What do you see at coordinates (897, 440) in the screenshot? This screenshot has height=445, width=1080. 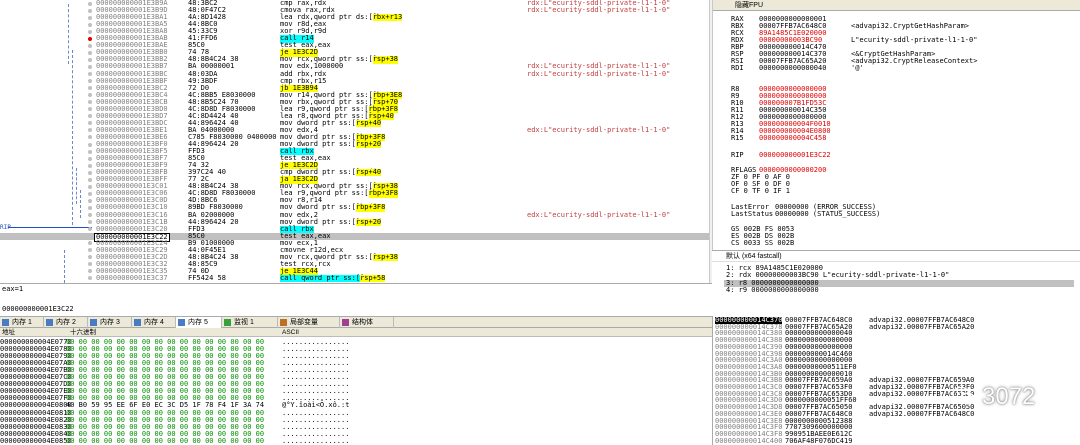 I see `stack-row: 000000000014C400 706AF48F076DC419` at bounding box center [897, 440].